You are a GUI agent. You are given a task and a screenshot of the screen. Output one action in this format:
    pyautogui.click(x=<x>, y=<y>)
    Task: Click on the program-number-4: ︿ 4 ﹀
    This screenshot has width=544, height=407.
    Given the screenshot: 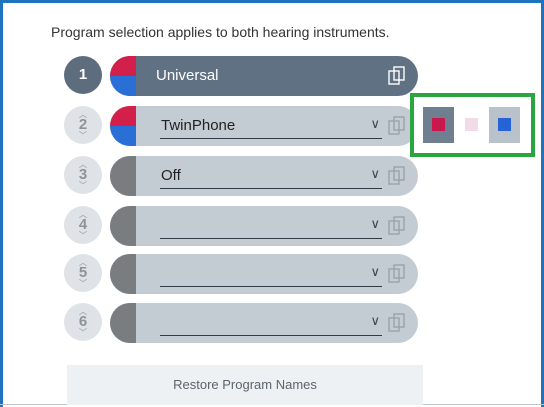 What is the action you would take?
    pyautogui.click(x=83, y=225)
    